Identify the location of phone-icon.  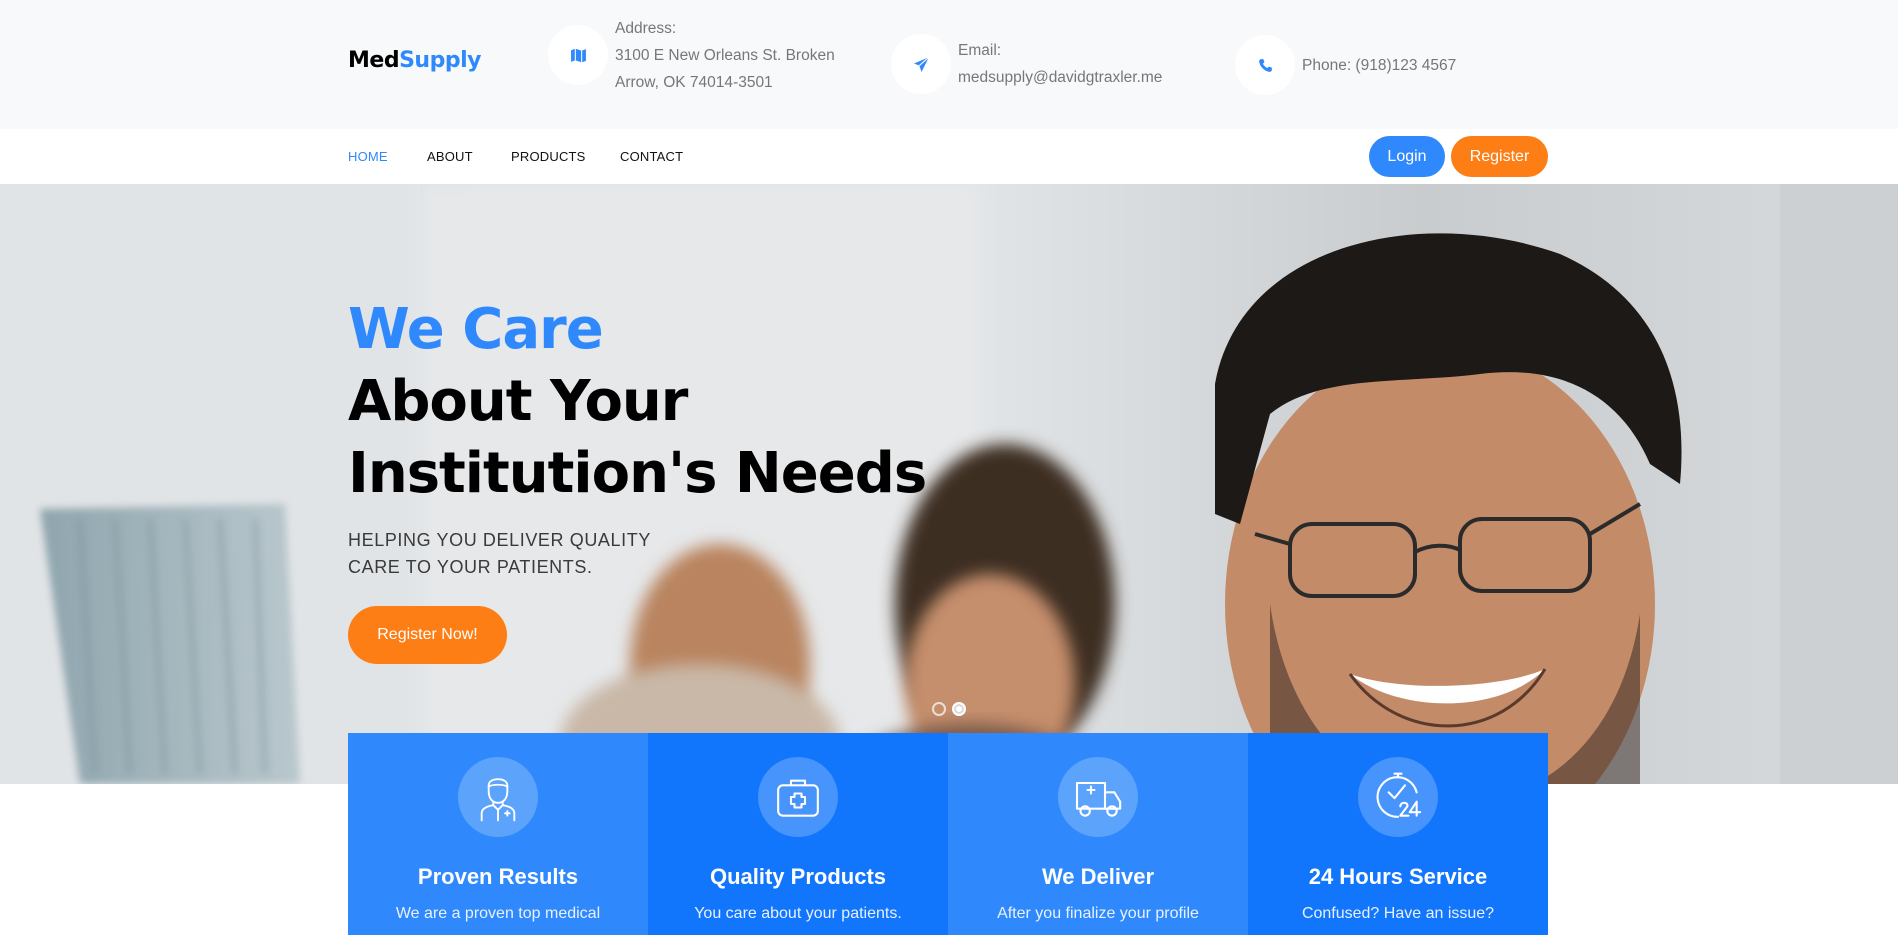
(1265, 65).